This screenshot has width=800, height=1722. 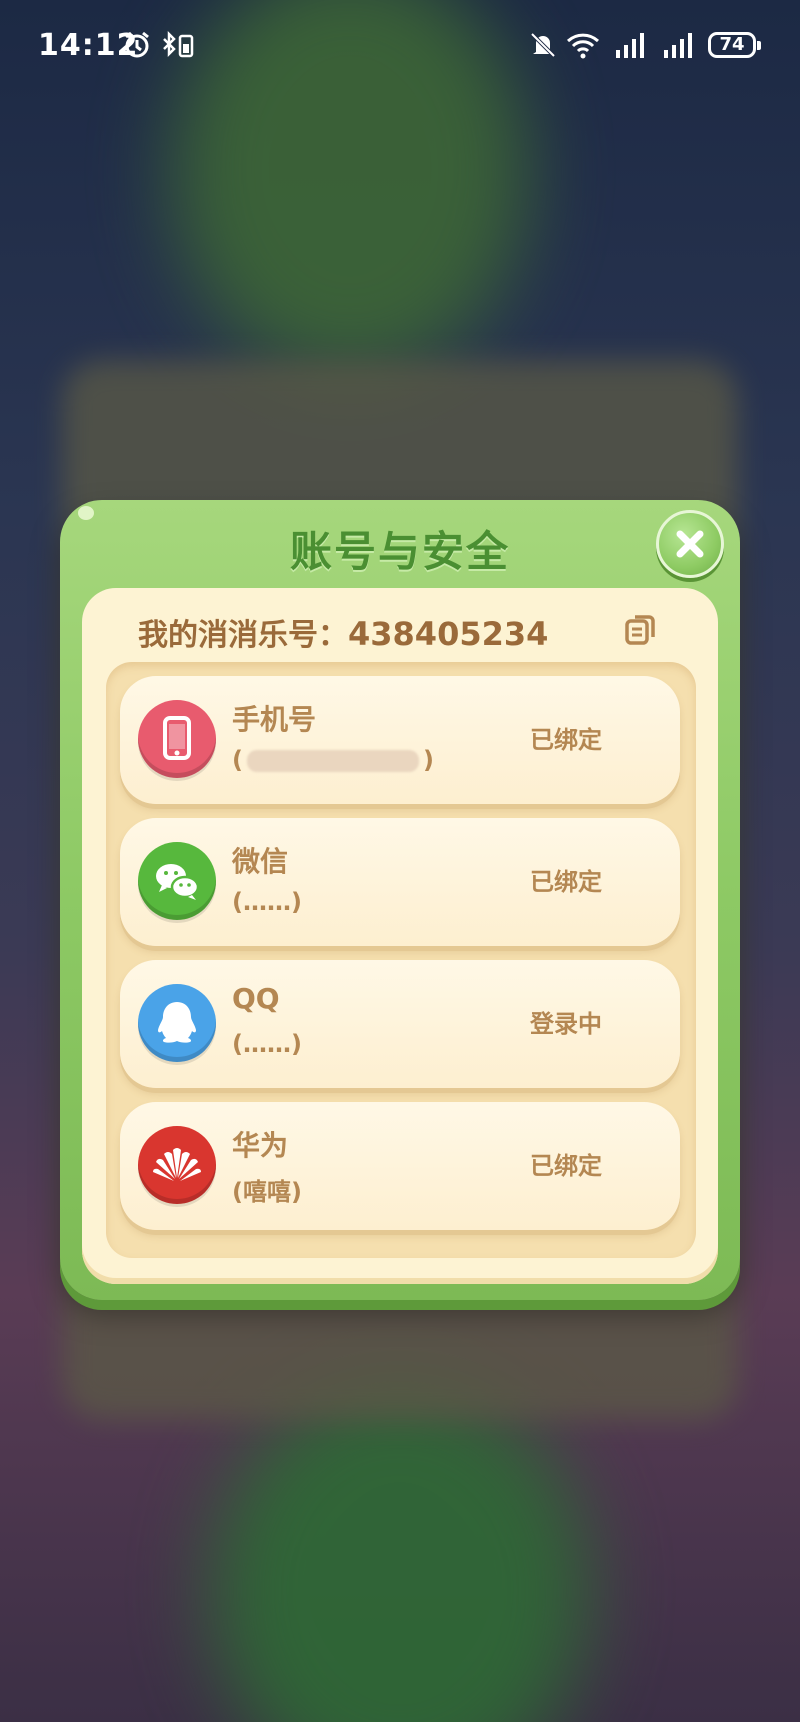 I want to click on close-button, so click(x=690, y=544).